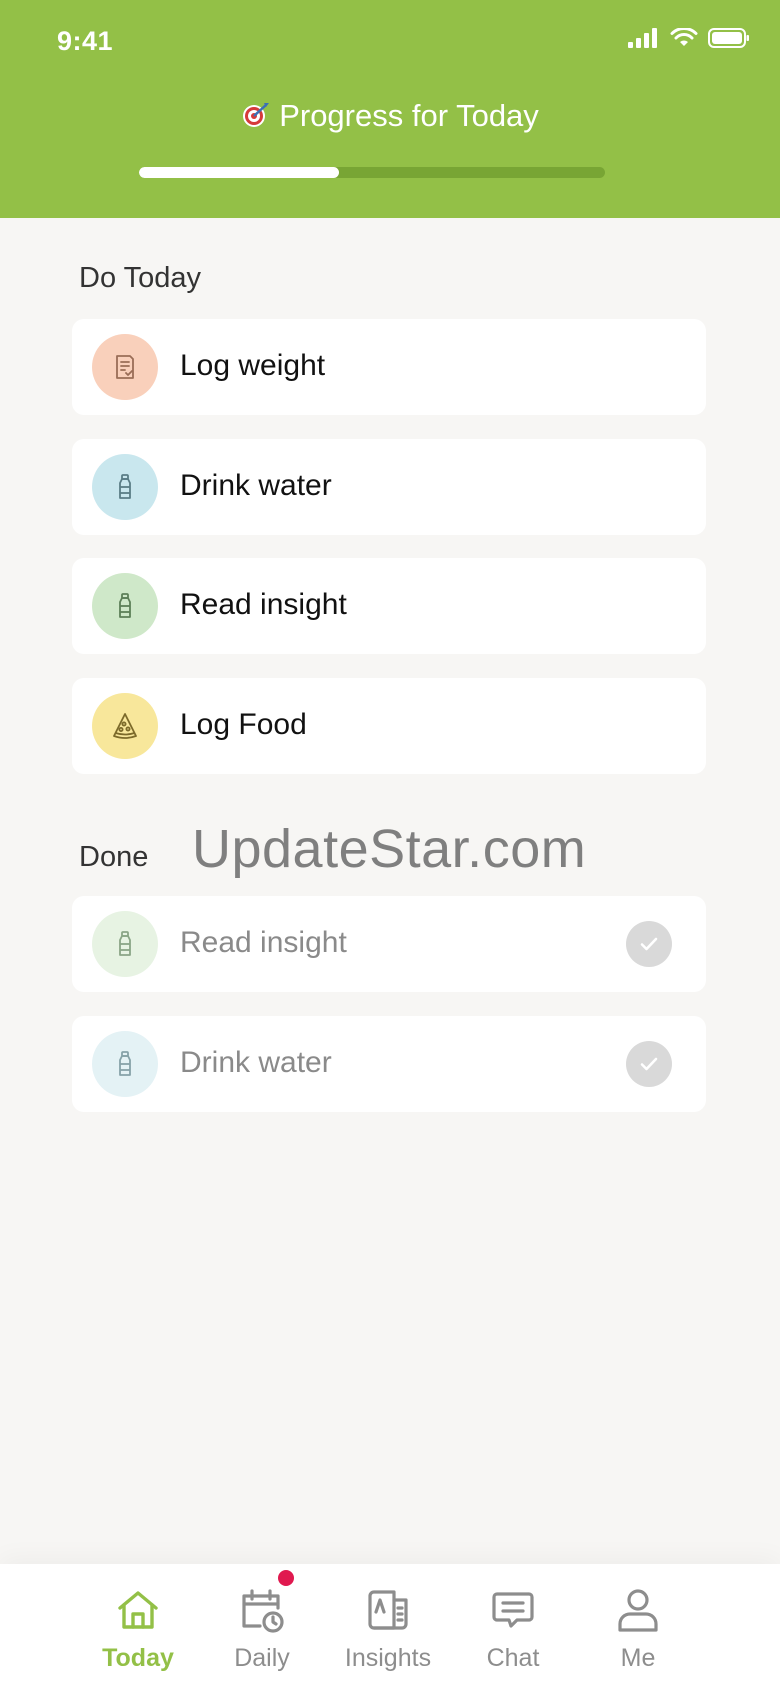 The width and height of the screenshot is (780, 1691). Describe the element at coordinates (389, 487) in the screenshot. I see `task-card-drink-water: Drink water` at that location.